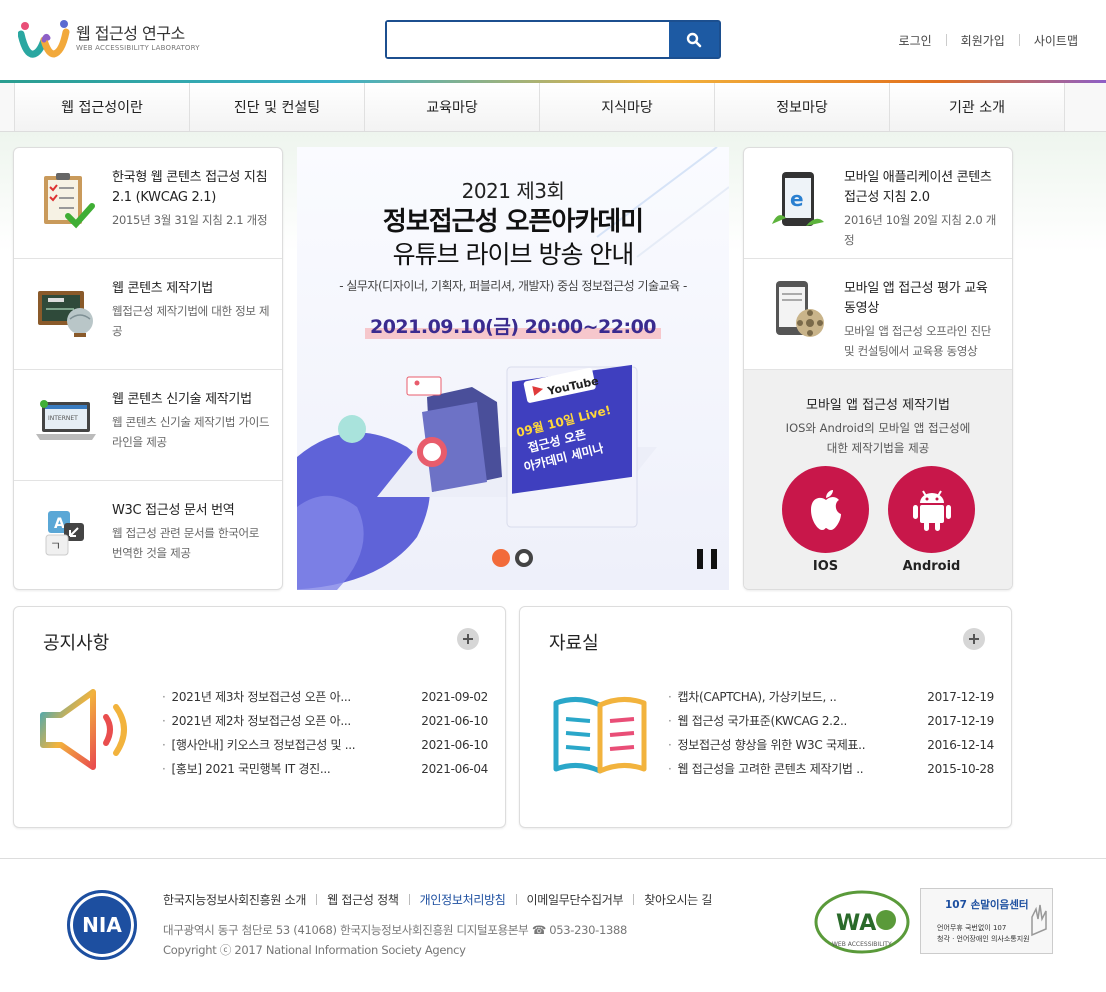  I want to click on notice-item: 2021년 제3차 정보접근성 오픈 아...2021-09-02, so click(325, 697).